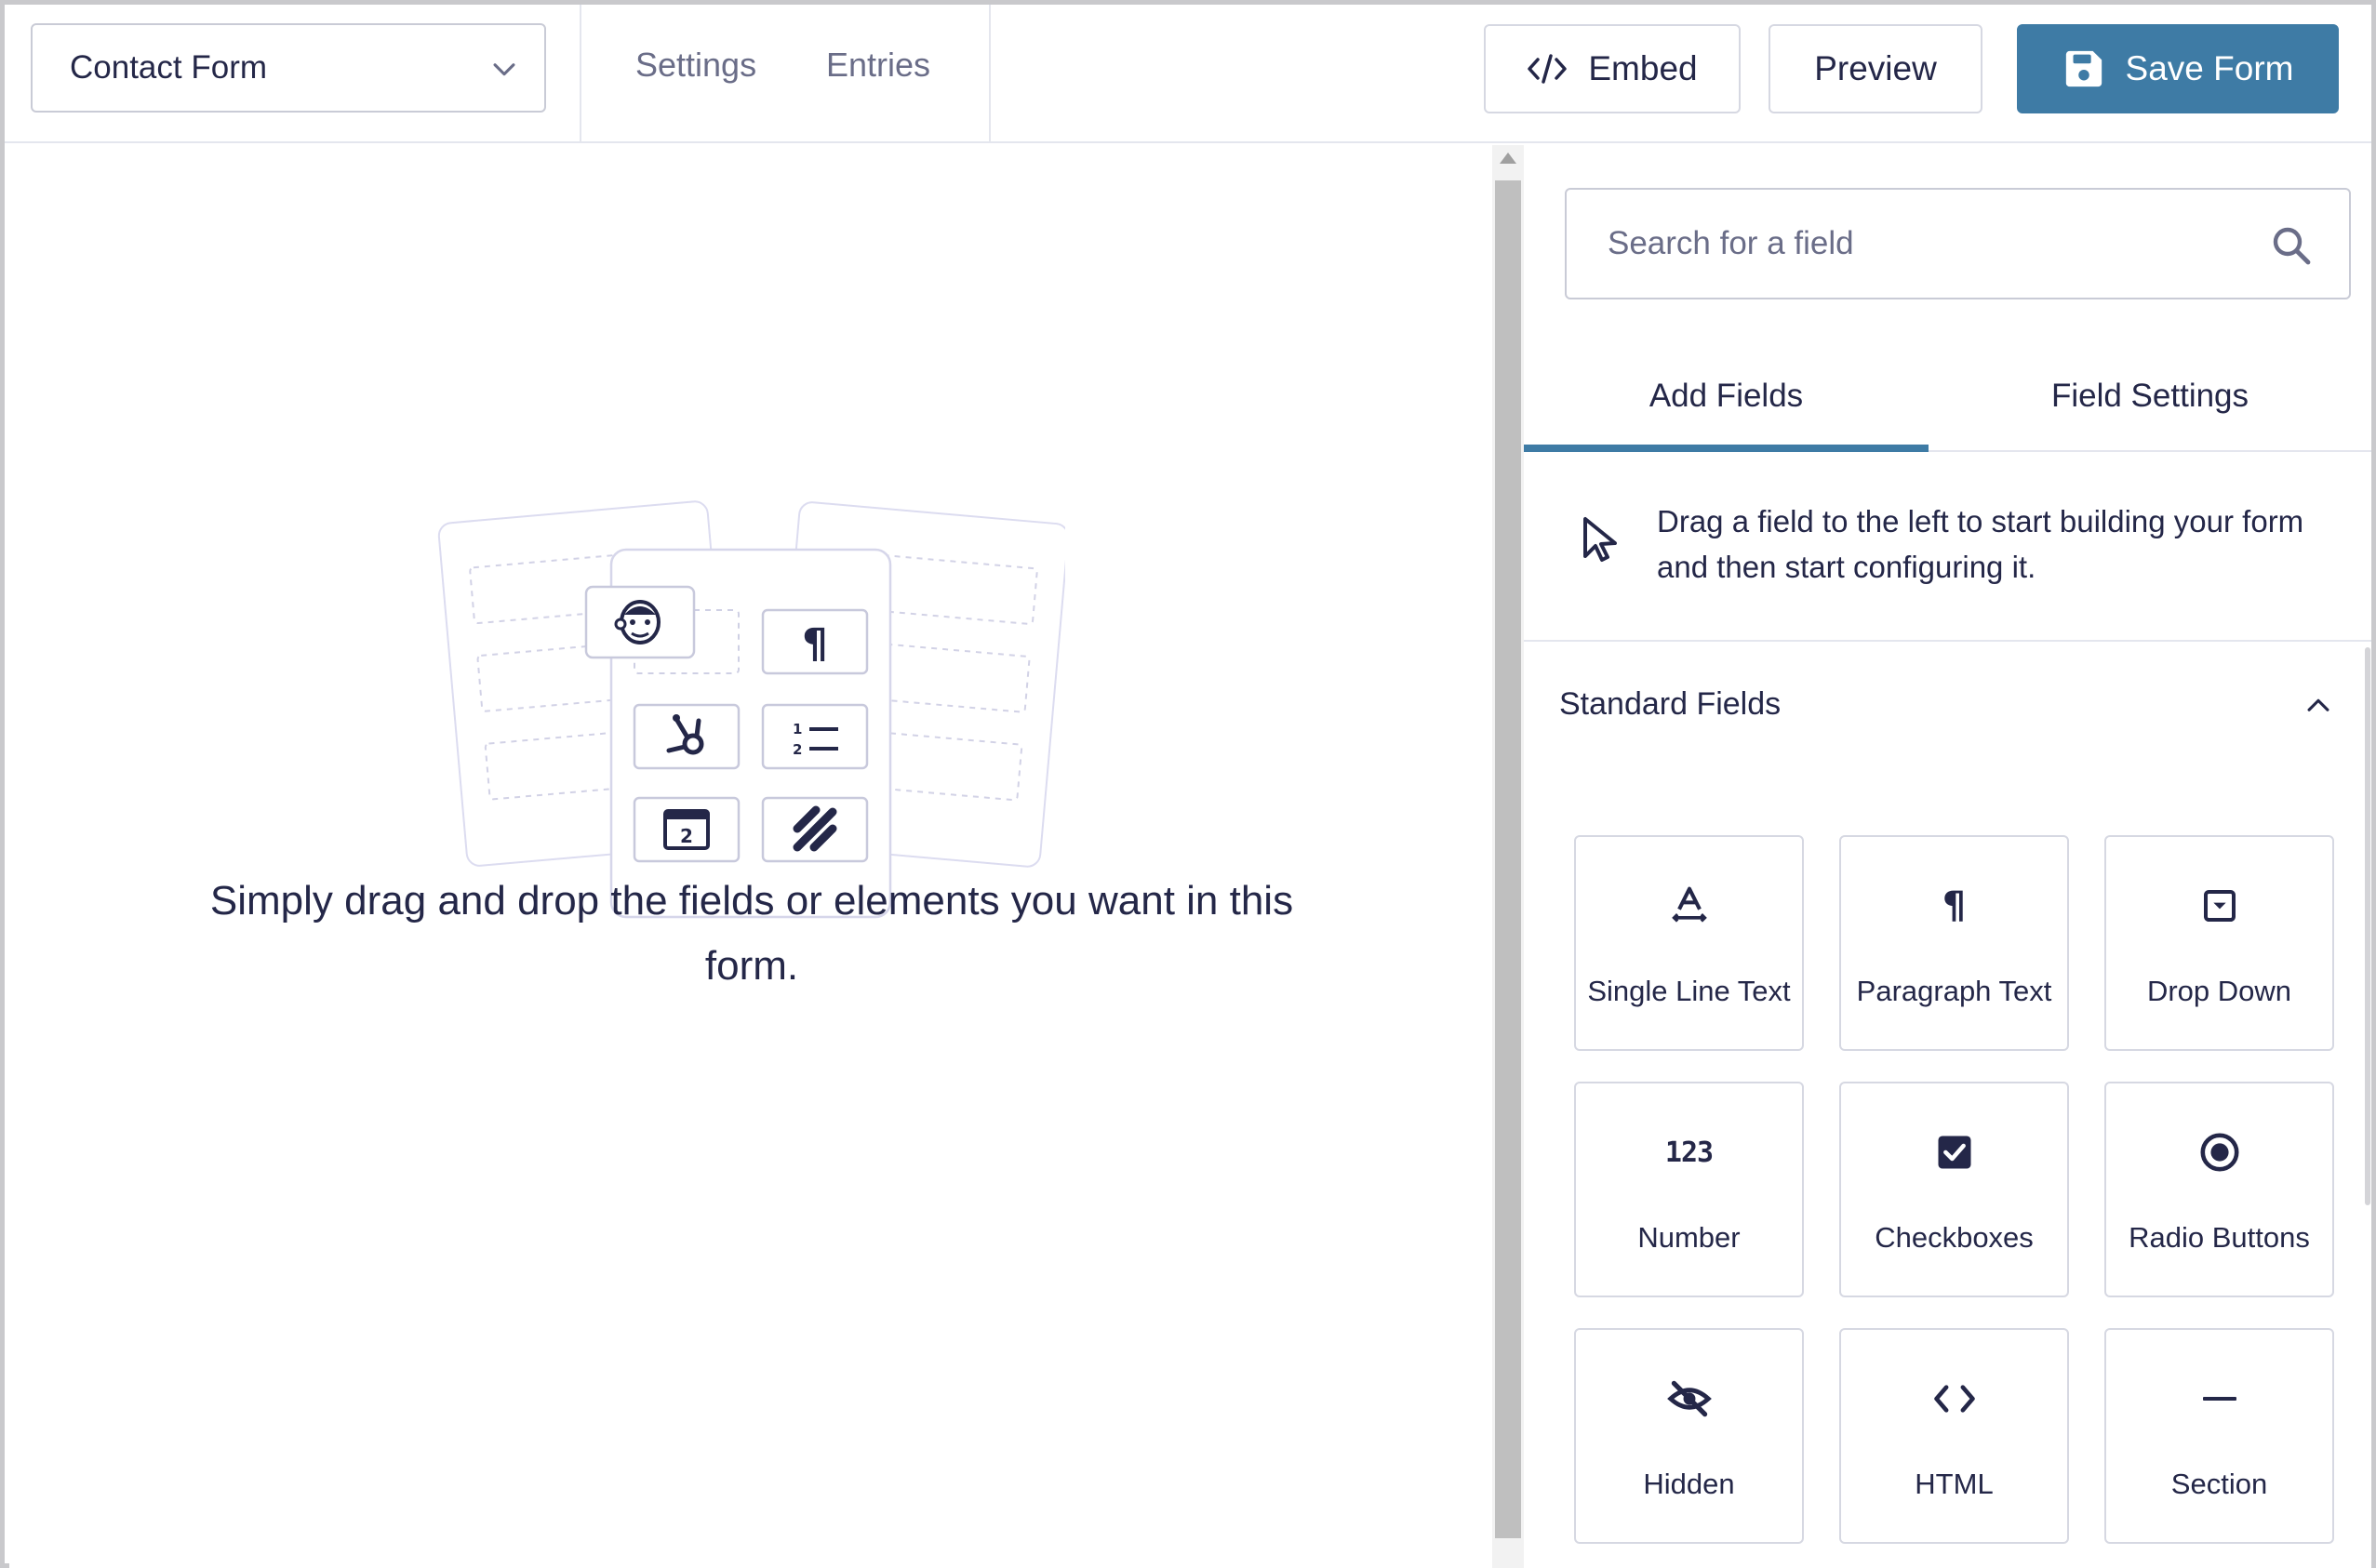  What do you see at coordinates (1954, 1436) in the screenshot?
I see `field-html: HTML` at bounding box center [1954, 1436].